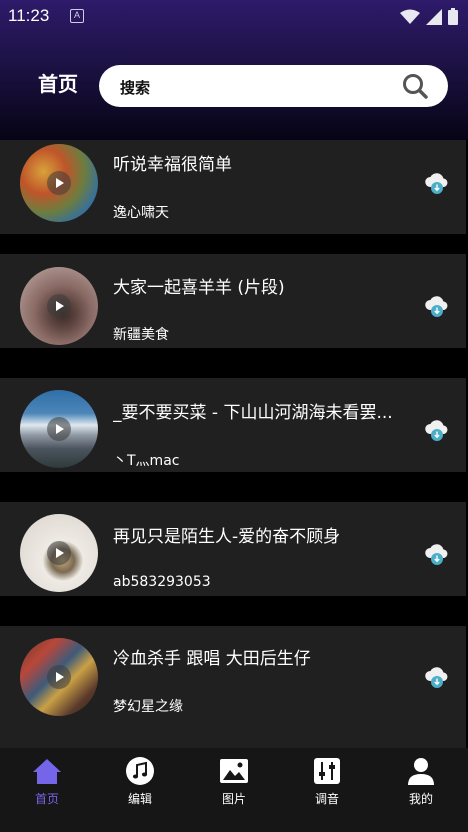  I want to click on home-icon, so click(47, 771).